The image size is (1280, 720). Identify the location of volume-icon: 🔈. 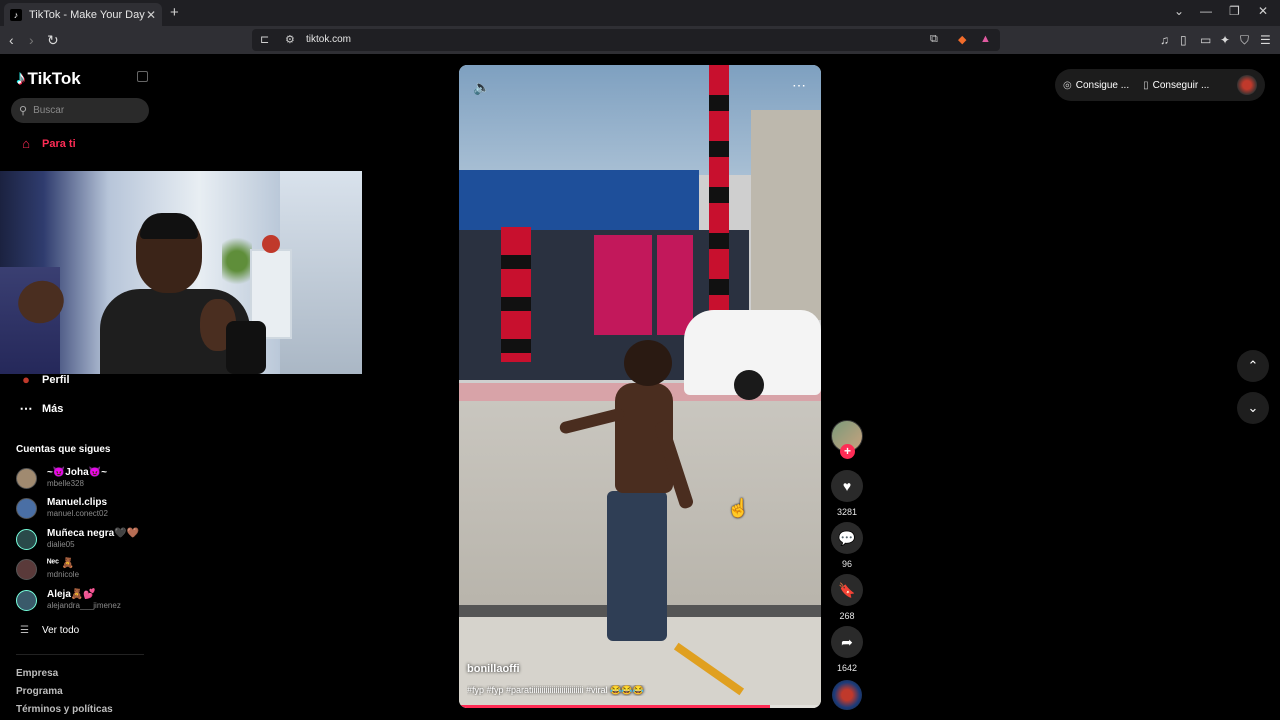
(481, 87).